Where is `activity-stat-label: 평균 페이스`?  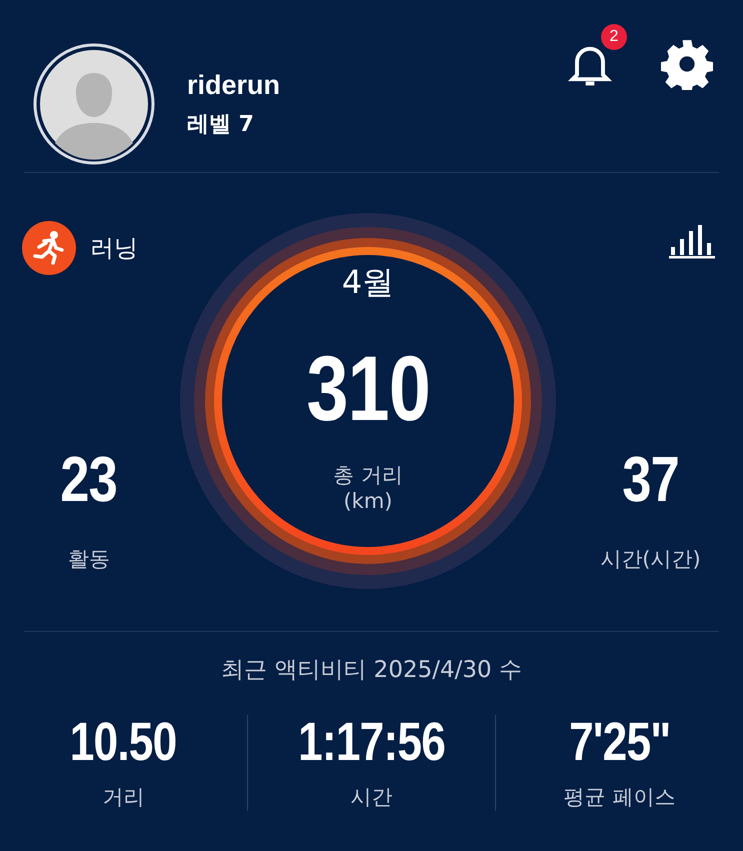 activity-stat-label: 평균 페이스 is located at coordinates (620, 797).